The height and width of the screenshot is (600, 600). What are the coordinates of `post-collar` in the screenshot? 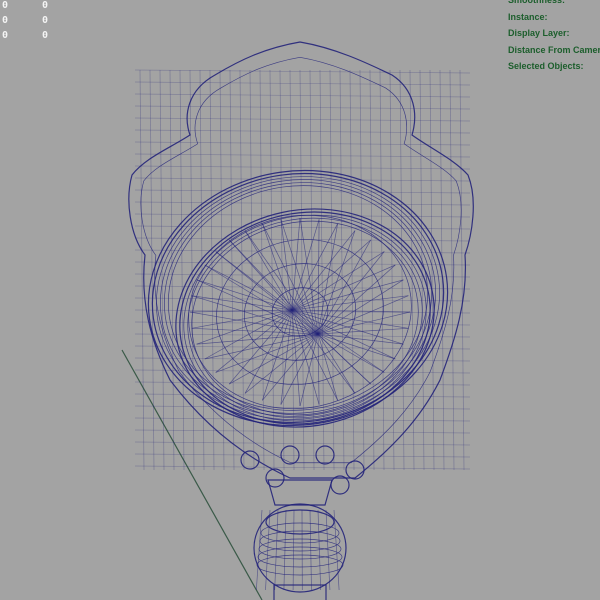 It's located at (300, 492).